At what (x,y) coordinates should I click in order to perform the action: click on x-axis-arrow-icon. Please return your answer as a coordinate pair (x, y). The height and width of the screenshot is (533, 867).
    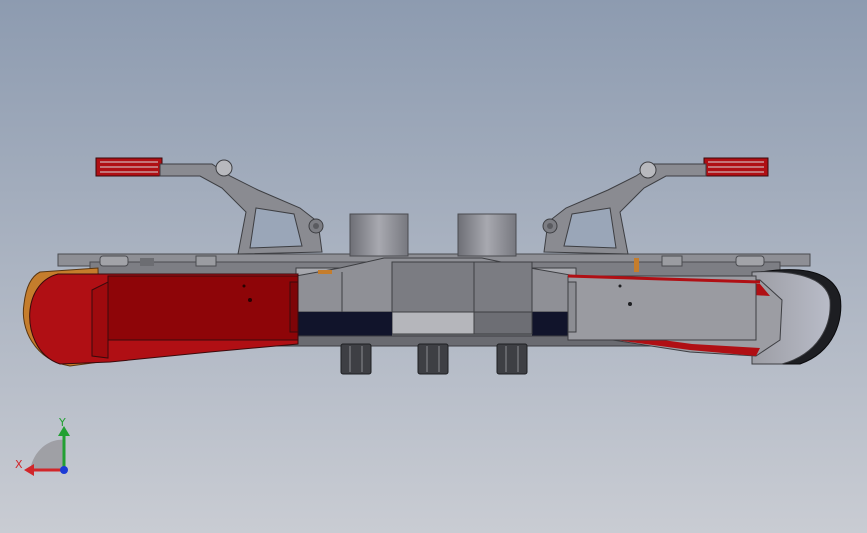
    Looking at the image, I should click on (29, 470).